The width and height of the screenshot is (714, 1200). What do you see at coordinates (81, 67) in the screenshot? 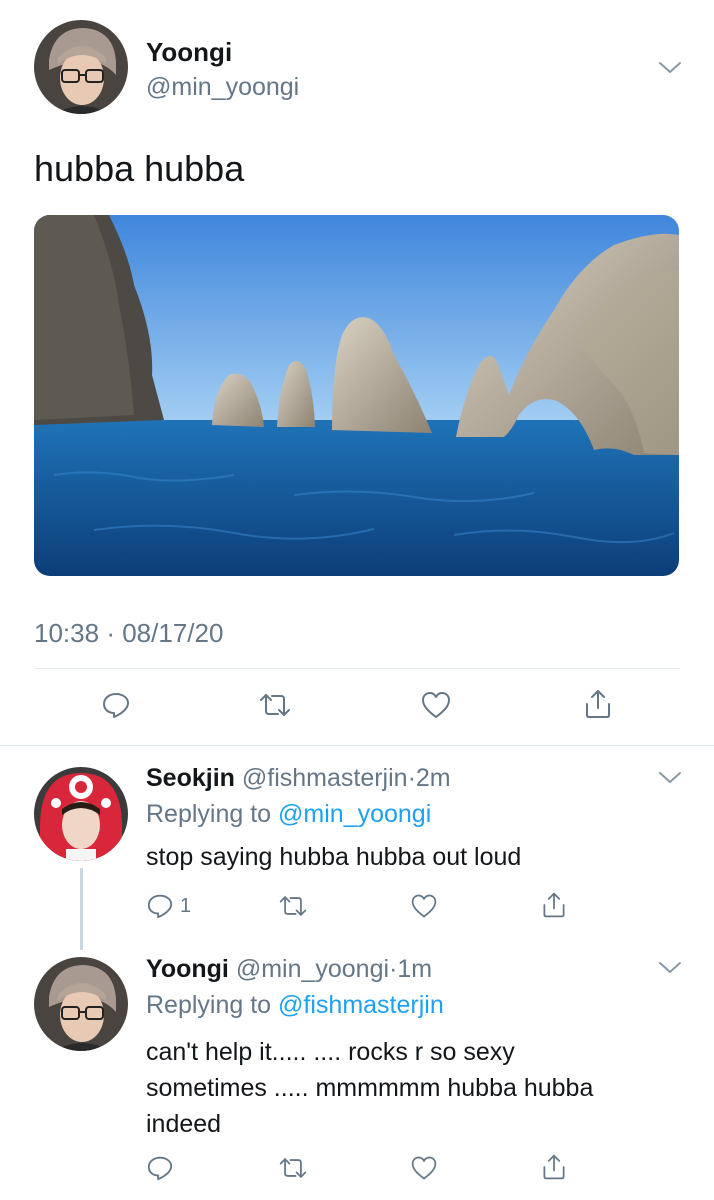
I see `author-avatar` at bounding box center [81, 67].